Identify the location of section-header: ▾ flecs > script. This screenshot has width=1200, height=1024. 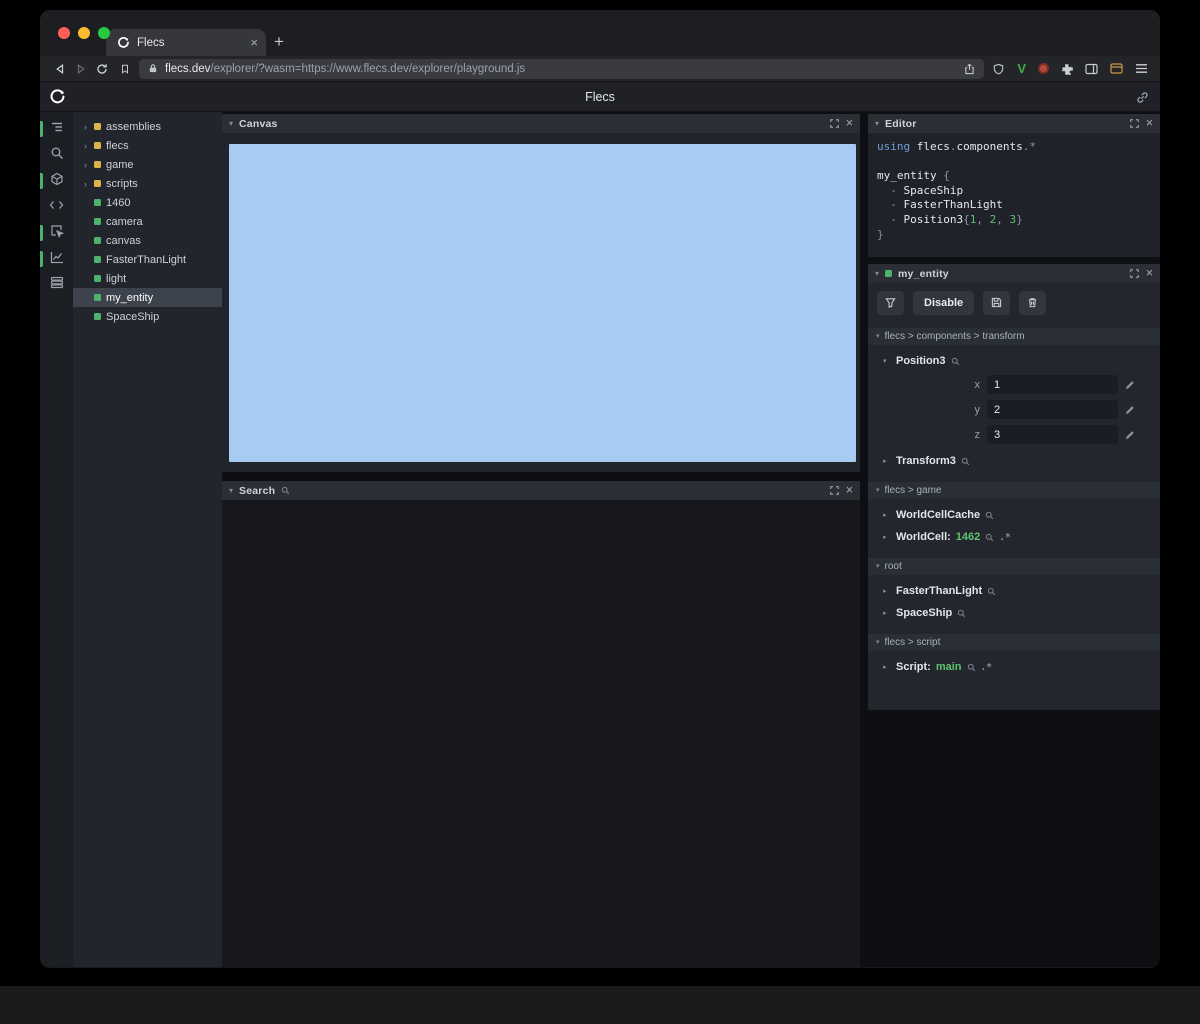
(1014, 642).